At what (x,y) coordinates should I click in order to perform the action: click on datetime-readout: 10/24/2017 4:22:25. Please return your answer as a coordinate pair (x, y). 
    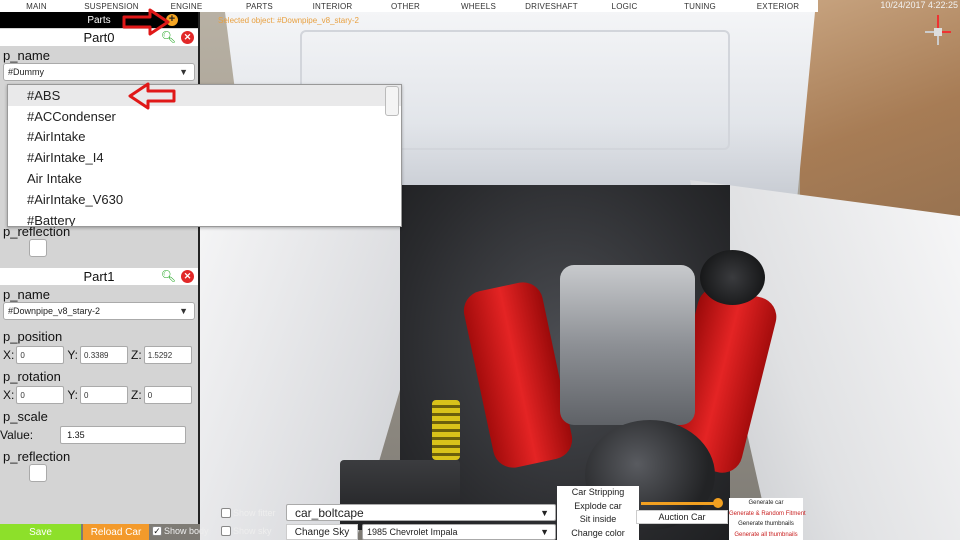
    Looking at the image, I should click on (919, 5).